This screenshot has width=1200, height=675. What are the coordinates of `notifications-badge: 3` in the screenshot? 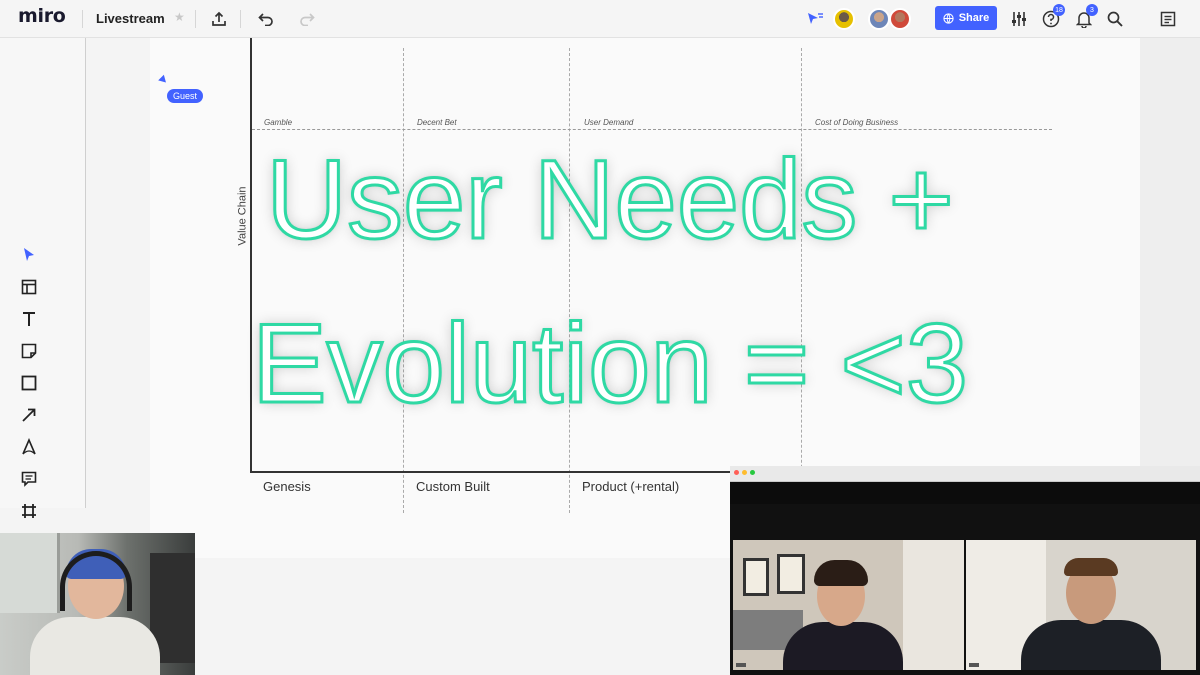 It's located at (1092, 10).